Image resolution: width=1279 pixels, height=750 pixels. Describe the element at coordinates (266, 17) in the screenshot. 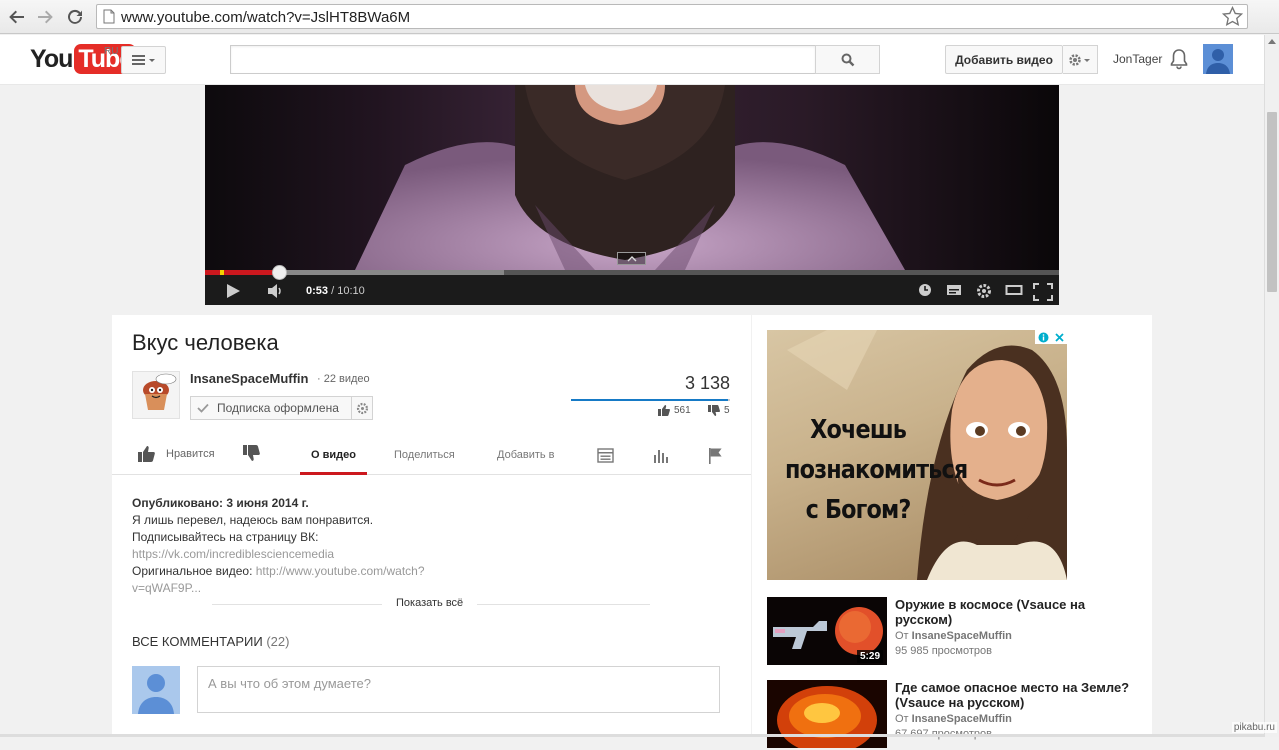

I see `url-text: www.youtube.com/watch?v=JslHT8BWa6M` at that location.